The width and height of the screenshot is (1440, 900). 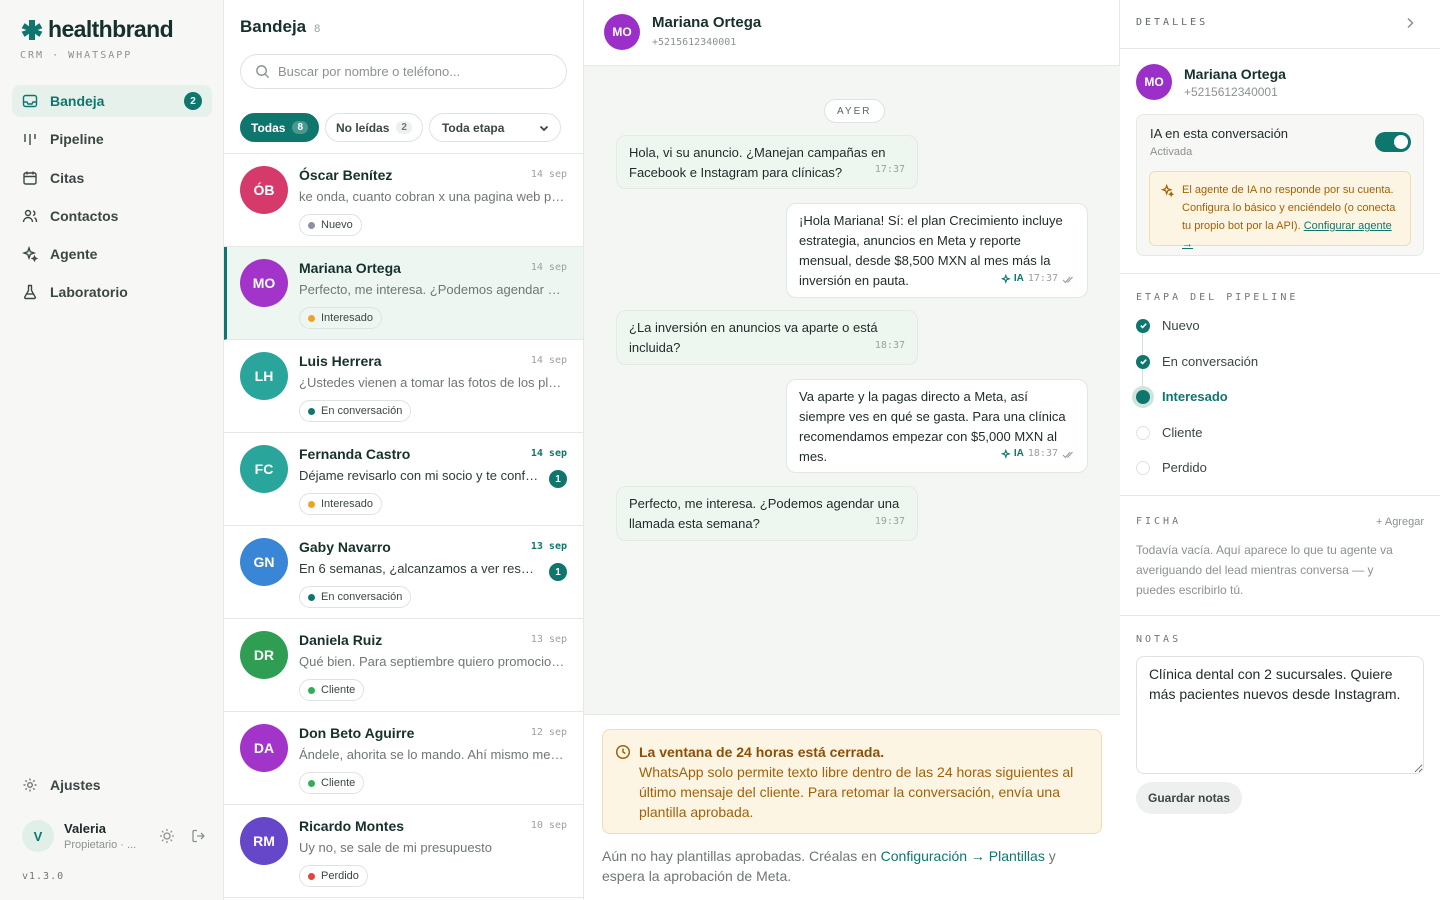 What do you see at coordinates (75, 785) in the screenshot?
I see `settings-label: Ajustes` at bounding box center [75, 785].